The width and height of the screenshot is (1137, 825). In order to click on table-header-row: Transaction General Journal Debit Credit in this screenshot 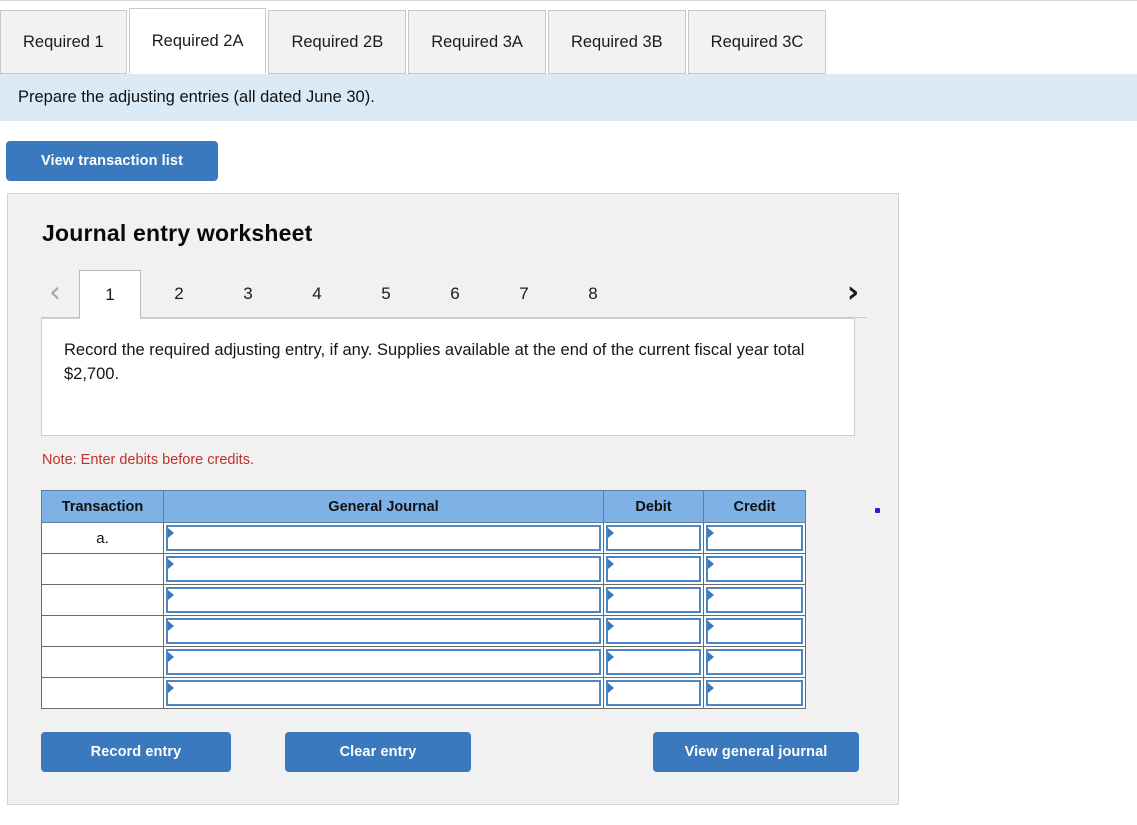, I will do `click(423, 506)`.